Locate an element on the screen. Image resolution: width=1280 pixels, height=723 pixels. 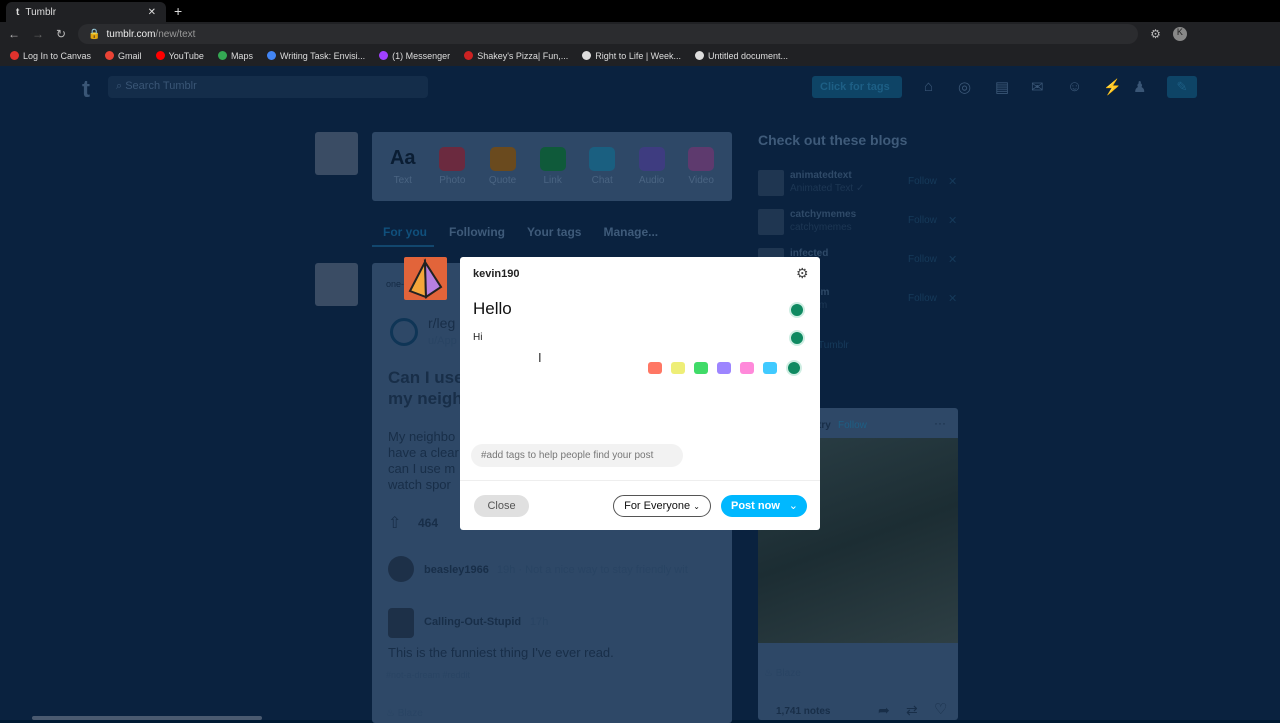
audience-dropdown: For Everyone ⌄ is located at coordinates (662, 506).